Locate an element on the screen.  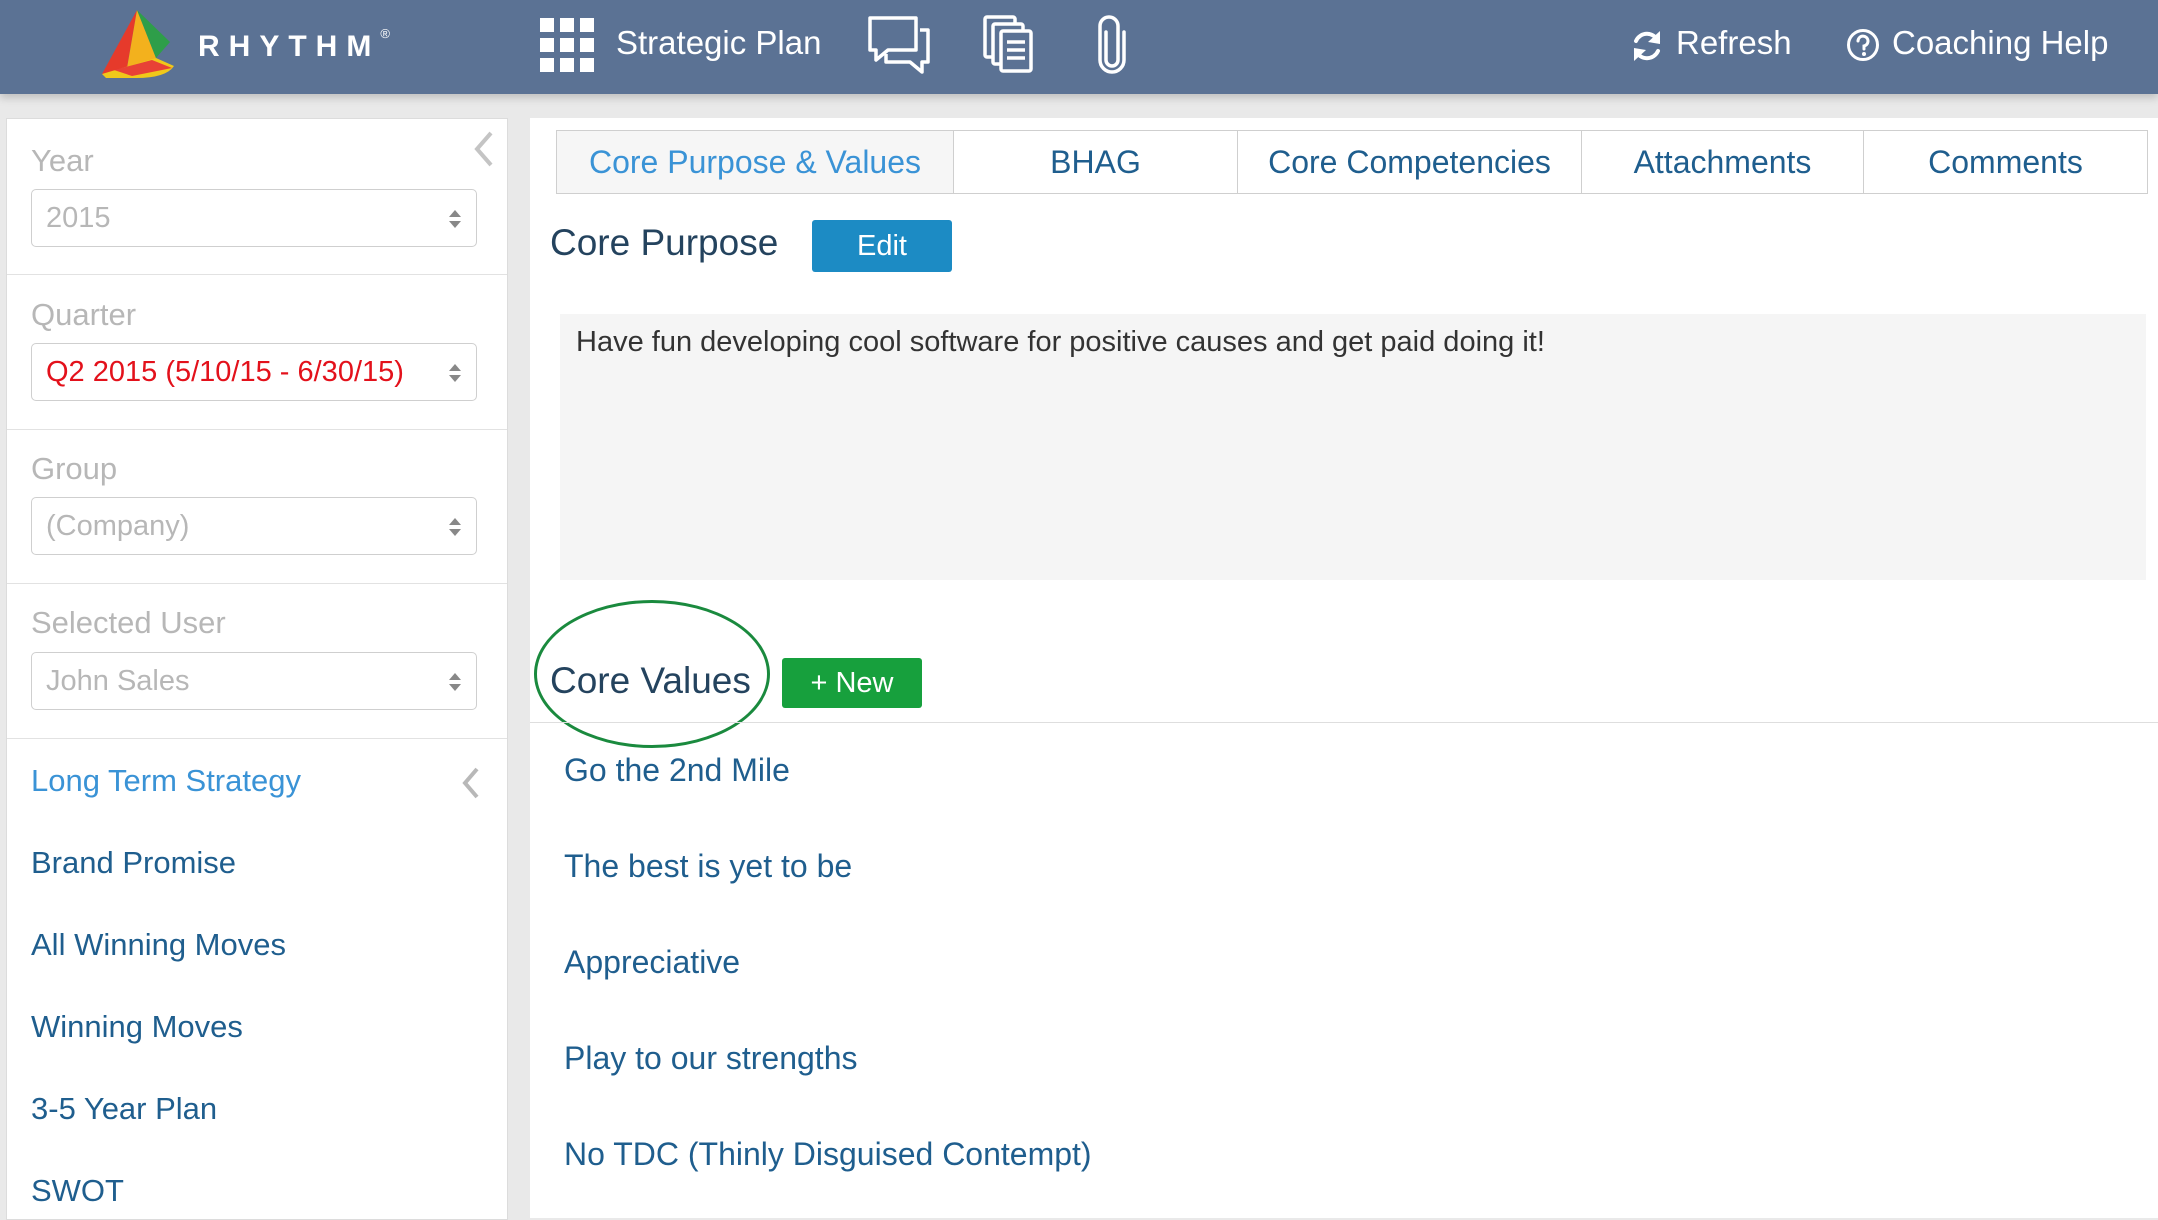
year-select: 2015 is located at coordinates (254, 218).